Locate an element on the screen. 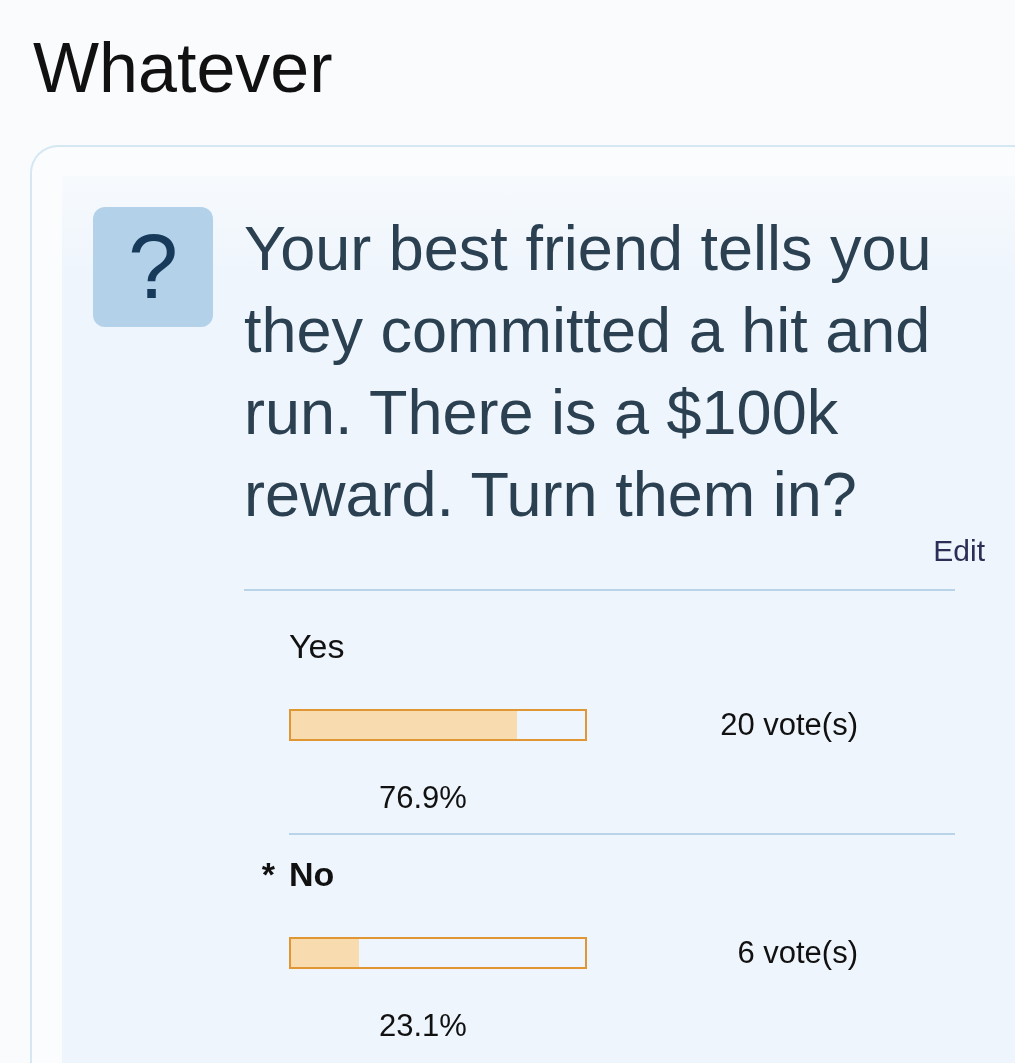 This screenshot has height=1063, width=1015. vote-count: 6 vote(s) is located at coordinates (797, 953).